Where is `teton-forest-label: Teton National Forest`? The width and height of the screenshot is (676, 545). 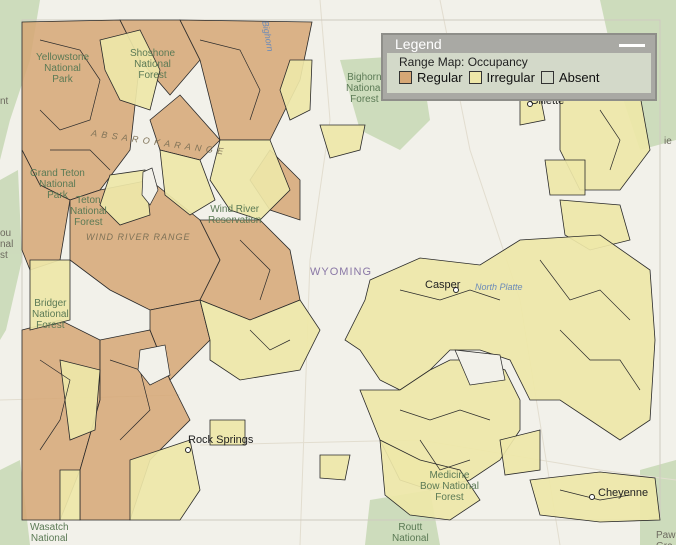 teton-forest-label: Teton National Forest is located at coordinates (88, 211).